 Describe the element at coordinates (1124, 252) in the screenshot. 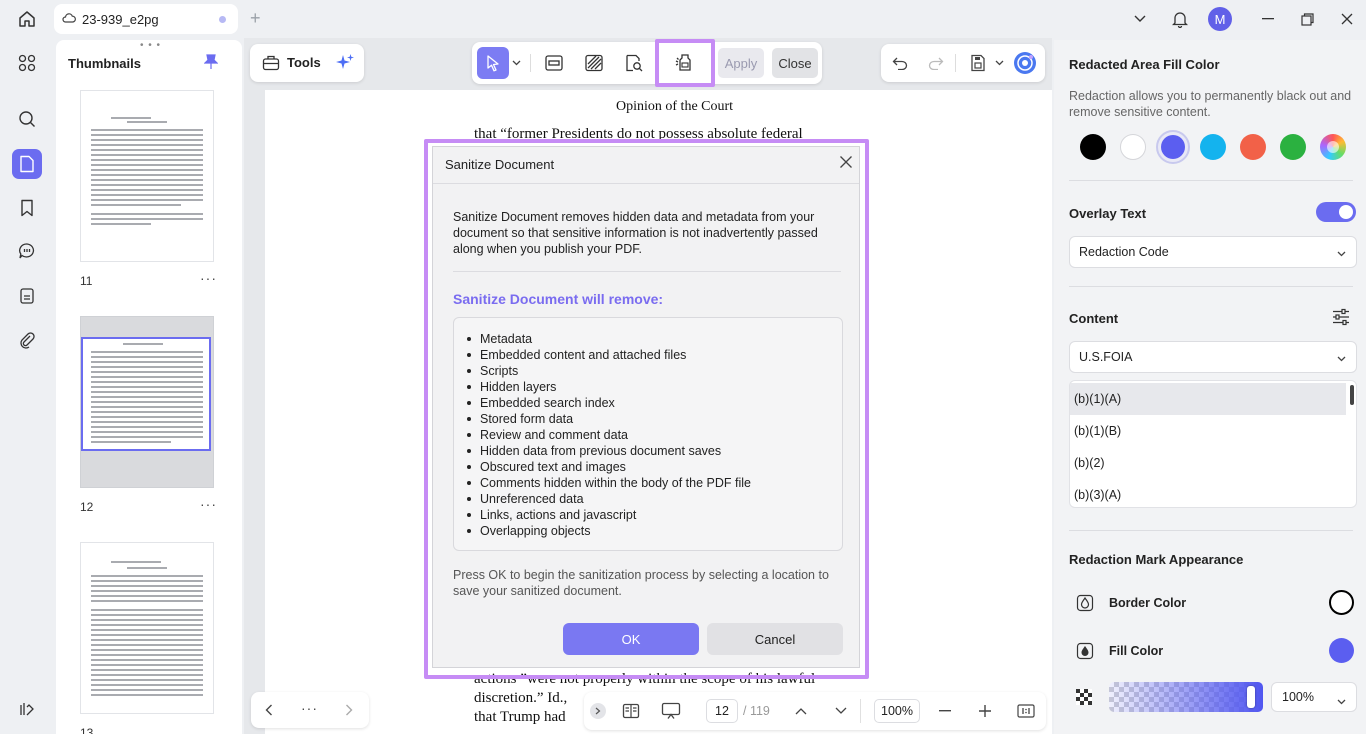

I see `overlay-text-value: Redaction Code` at that location.